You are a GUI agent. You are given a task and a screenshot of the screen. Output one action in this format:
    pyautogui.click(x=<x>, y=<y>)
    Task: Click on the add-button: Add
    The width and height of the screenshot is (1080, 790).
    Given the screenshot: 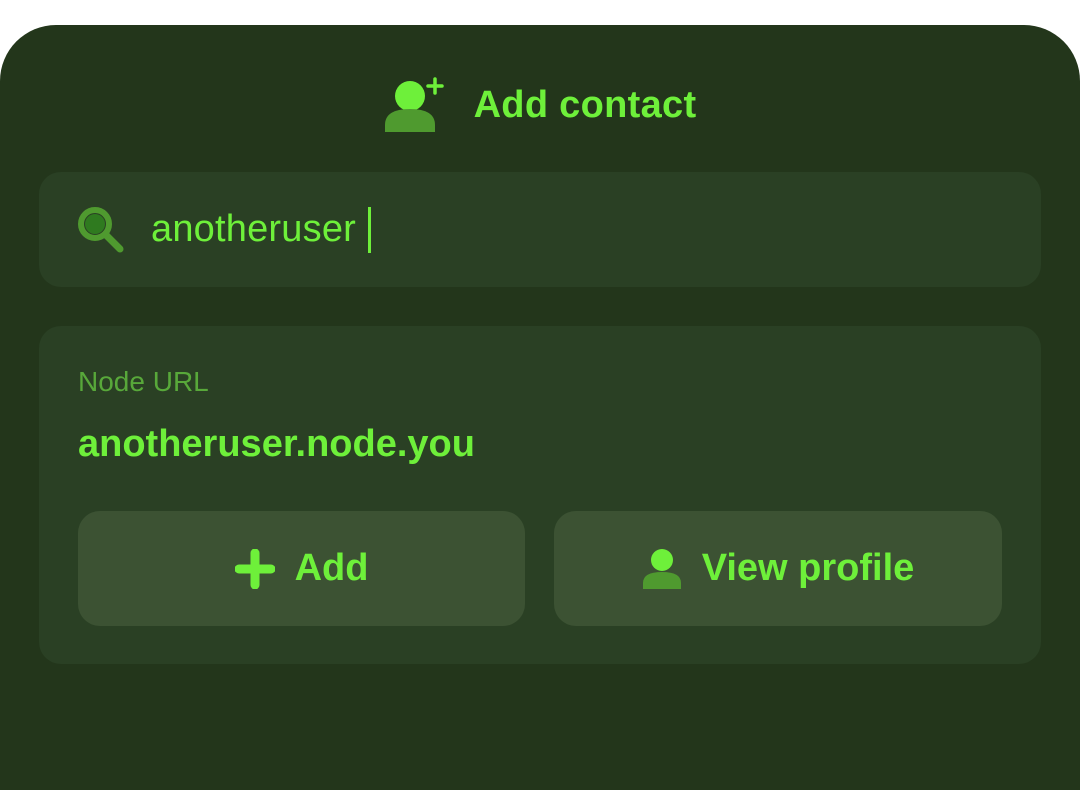 What is the action you would take?
    pyautogui.click(x=301, y=568)
    